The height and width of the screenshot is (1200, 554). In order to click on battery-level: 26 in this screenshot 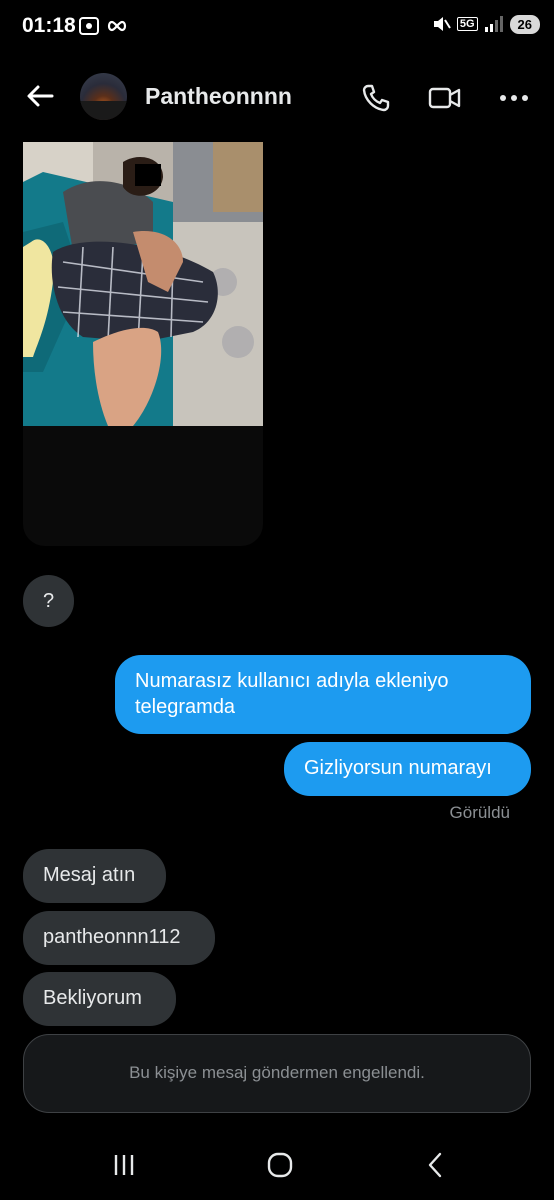, I will do `click(524, 24)`.